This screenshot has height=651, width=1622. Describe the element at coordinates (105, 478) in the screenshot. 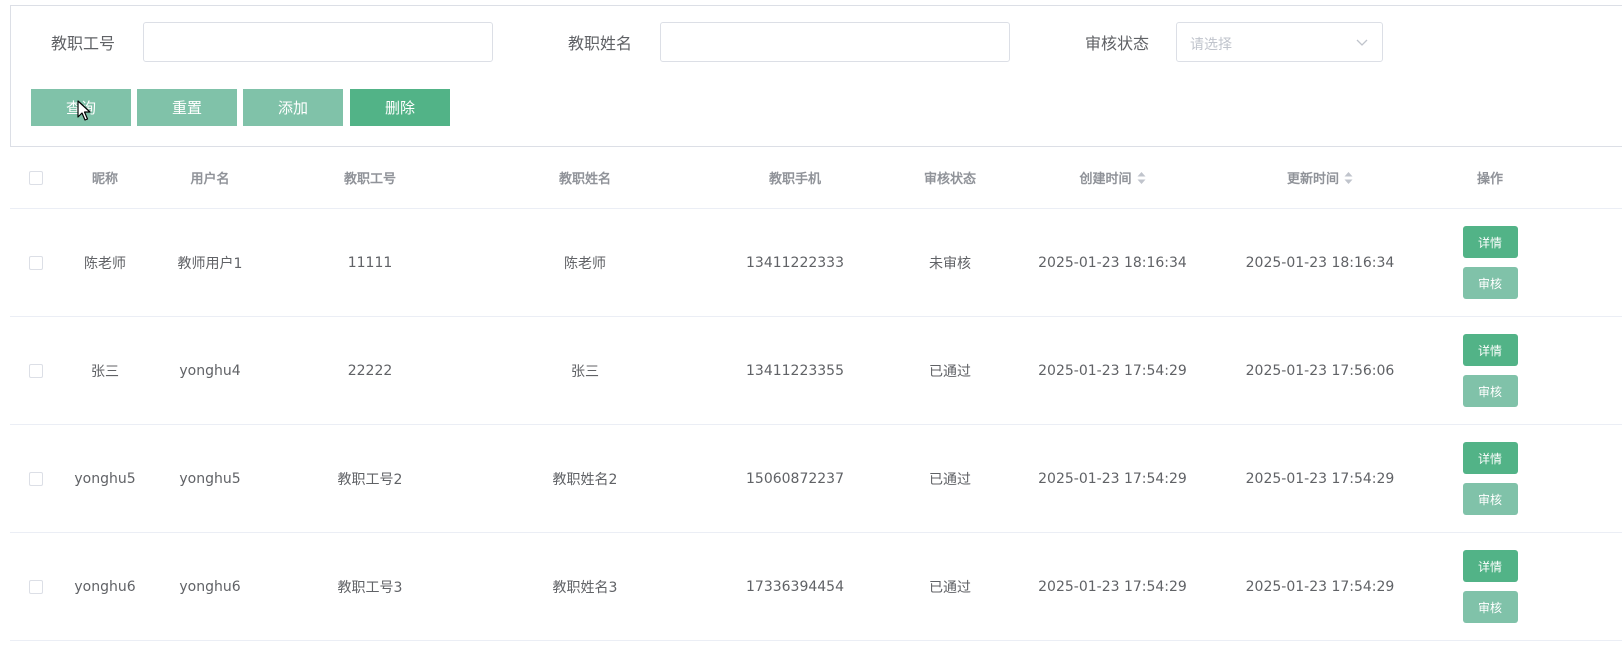

I see `cell-nickname: yonghu5` at that location.